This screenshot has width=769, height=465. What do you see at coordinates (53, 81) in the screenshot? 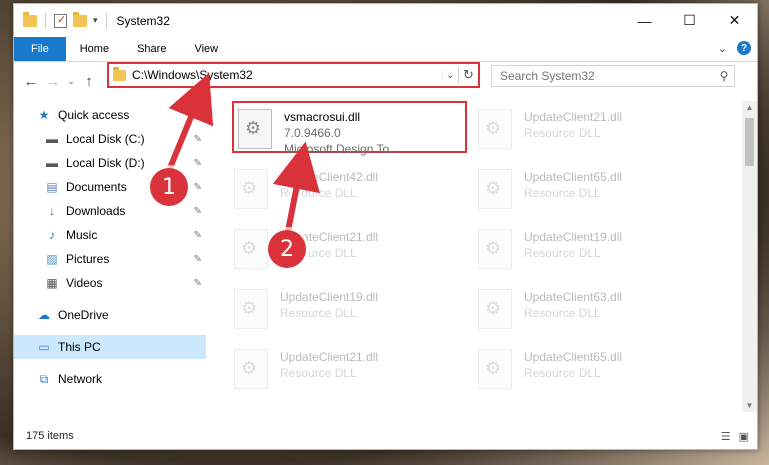
I see `forward-button: →` at bounding box center [53, 81].